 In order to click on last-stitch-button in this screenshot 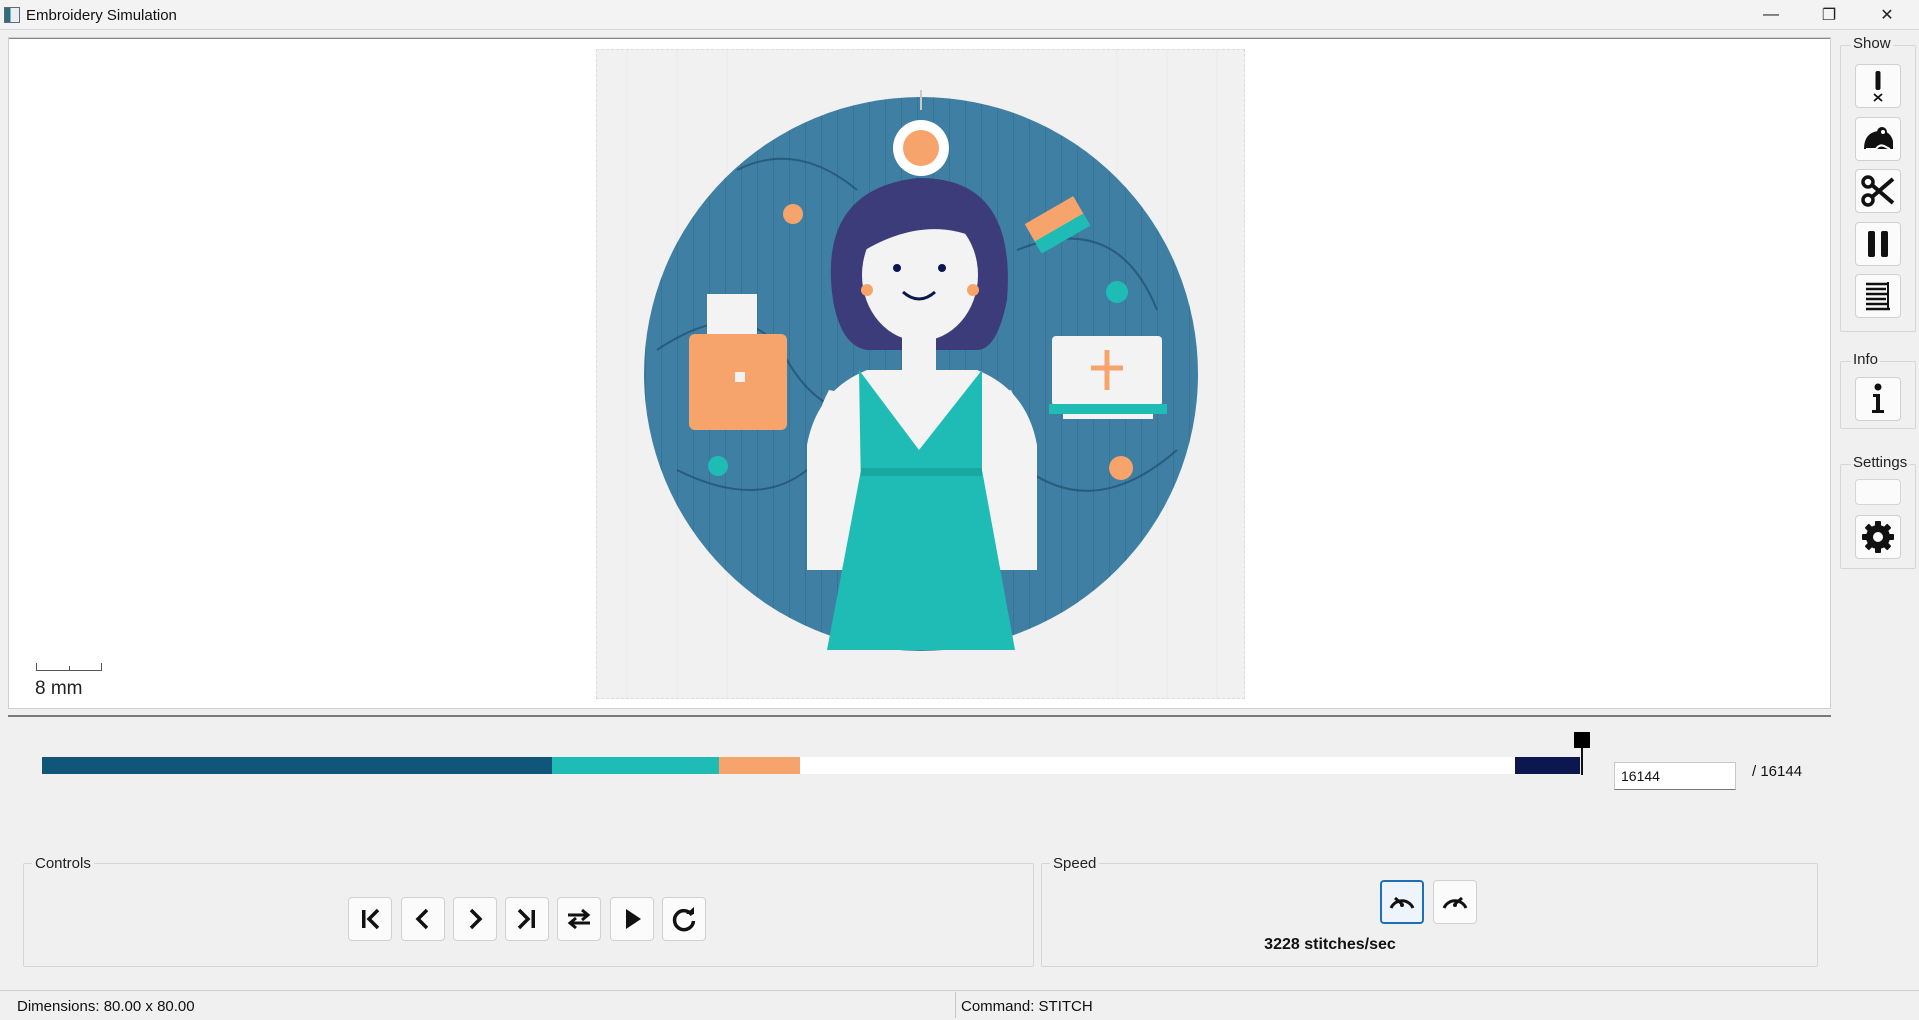, I will do `click(527, 919)`.